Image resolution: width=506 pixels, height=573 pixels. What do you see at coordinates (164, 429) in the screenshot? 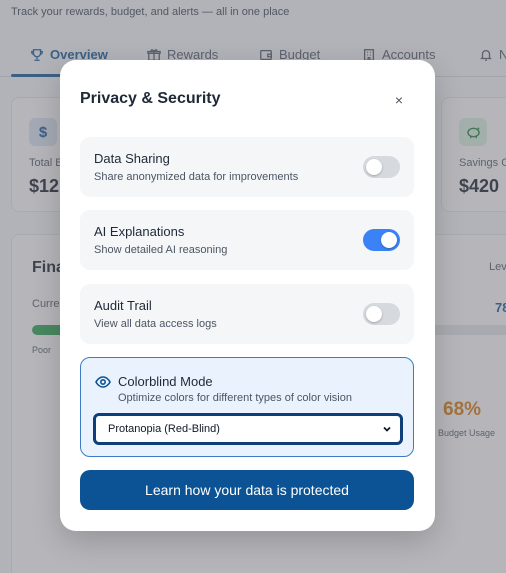
I see `selected-option: Protanopia (Red-Blind)` at bounding box center [164, 429].